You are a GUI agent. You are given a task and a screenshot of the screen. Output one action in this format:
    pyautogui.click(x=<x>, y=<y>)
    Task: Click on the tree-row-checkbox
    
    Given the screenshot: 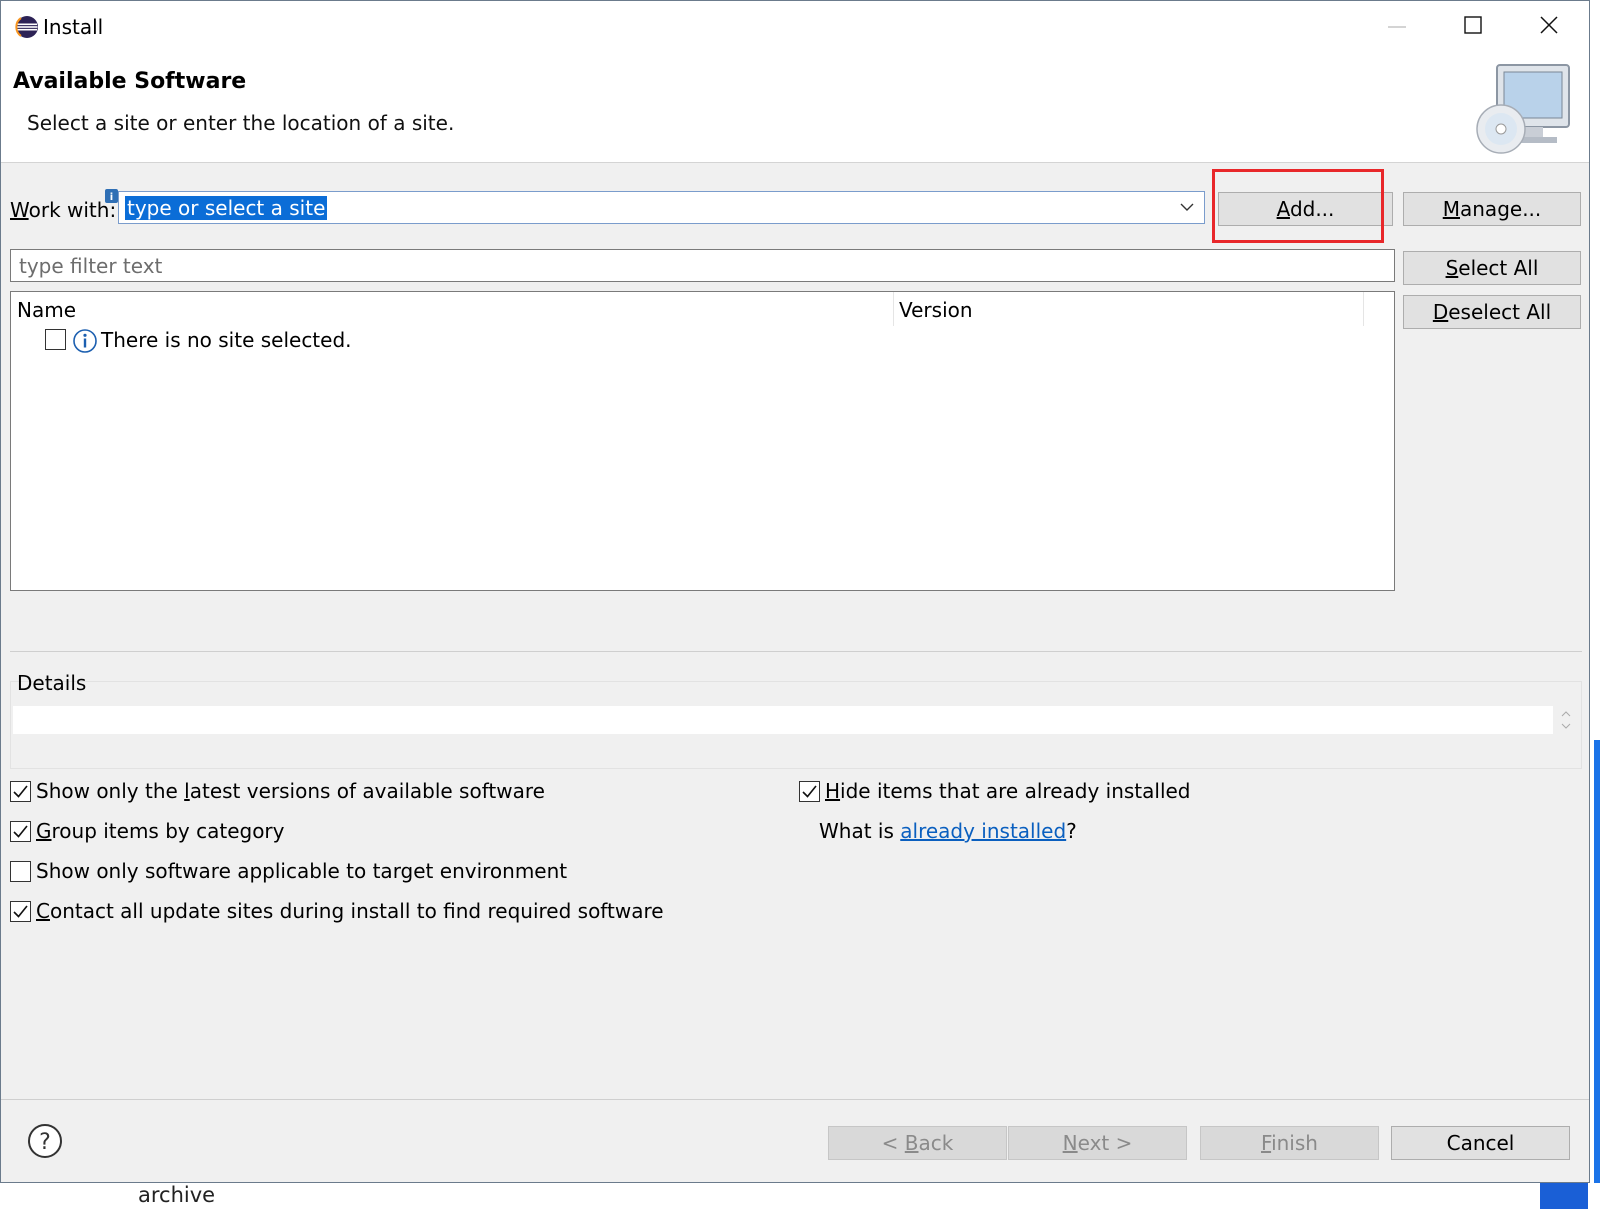 What is the action you would take?
    pyautogui.click(x=55, y=339)
    